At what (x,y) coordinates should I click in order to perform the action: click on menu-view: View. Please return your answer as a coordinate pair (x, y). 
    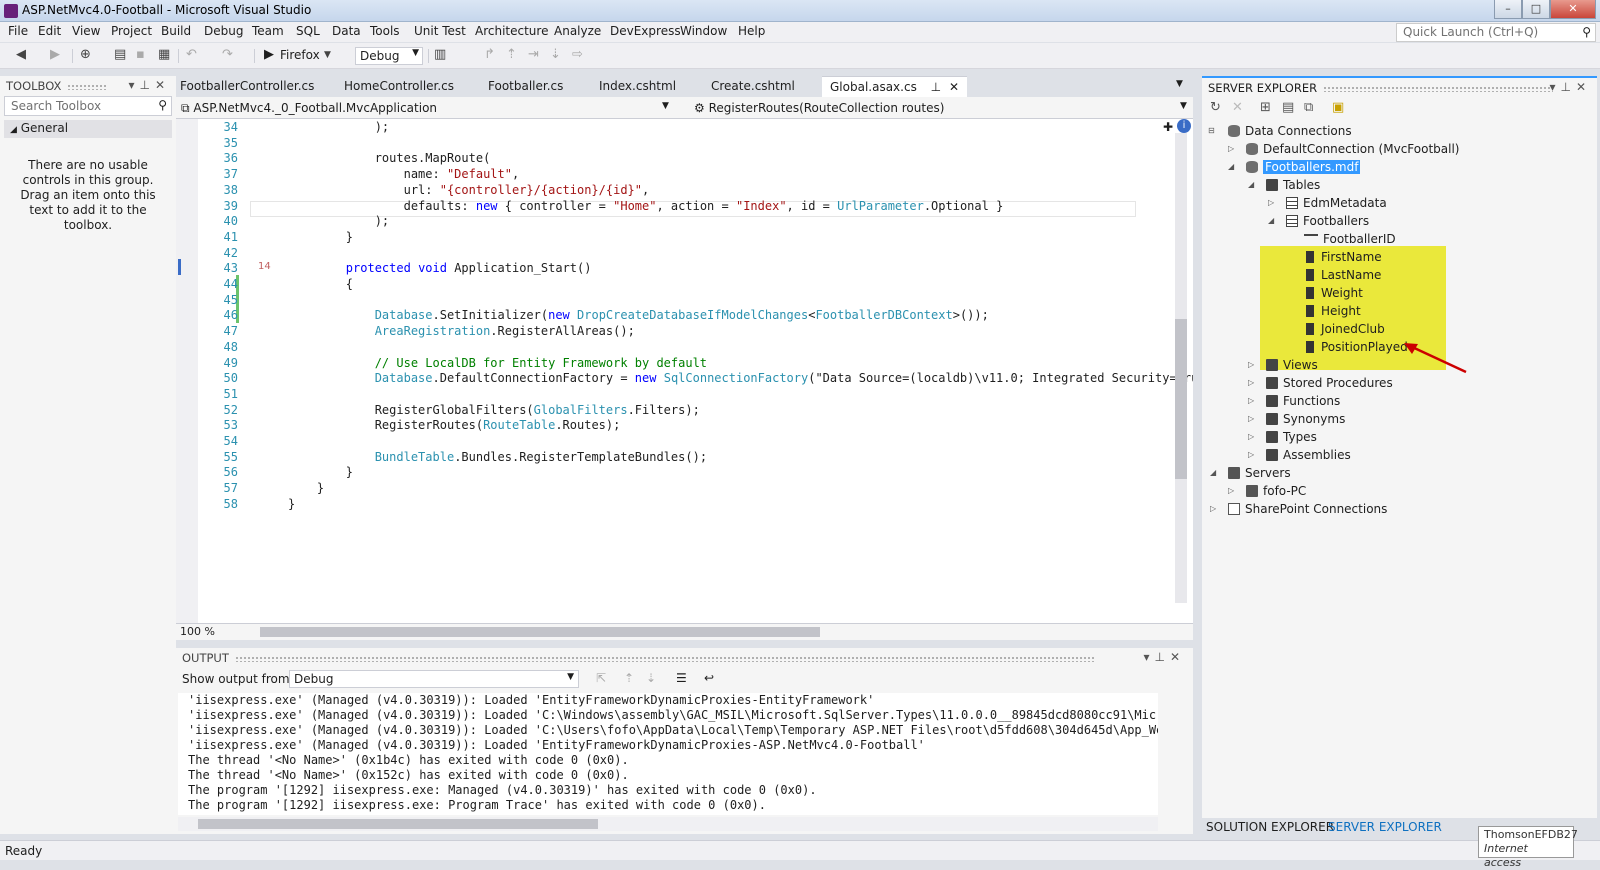
    Looking at the image, I should click on (86, 31).